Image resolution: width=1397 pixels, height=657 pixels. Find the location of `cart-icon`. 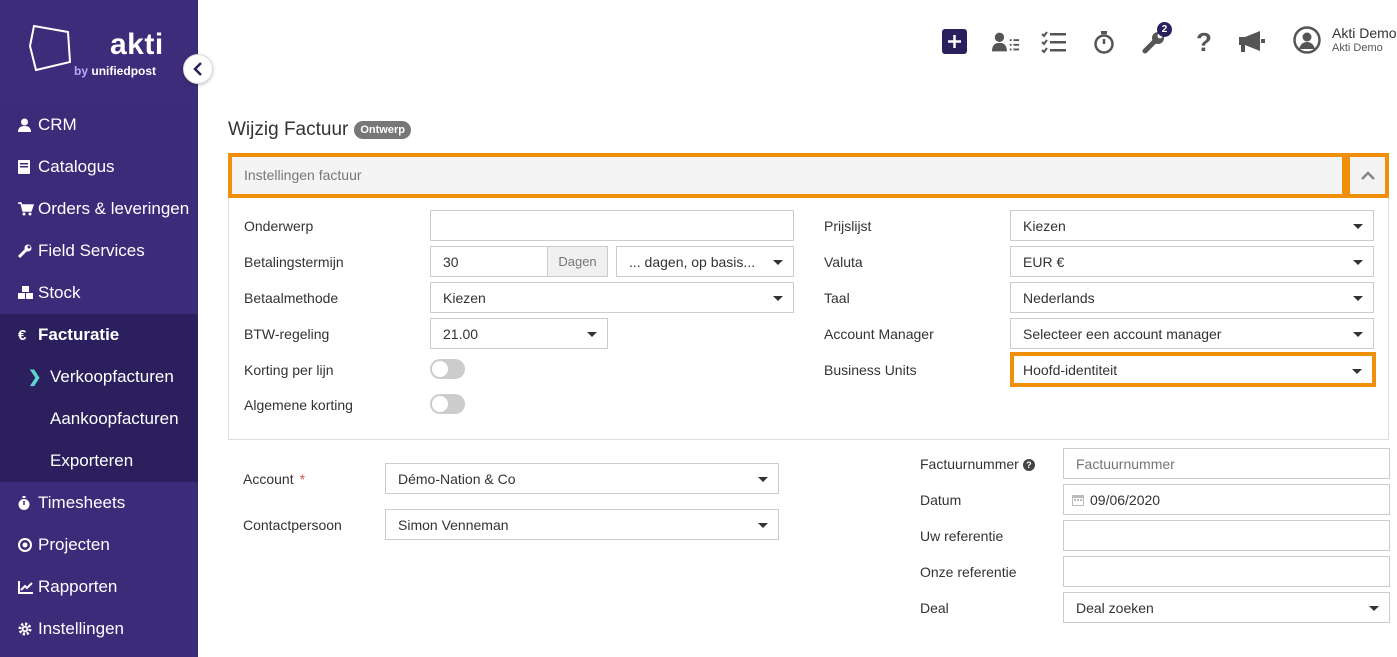

cart-icon is located at coordinates (28, 209).